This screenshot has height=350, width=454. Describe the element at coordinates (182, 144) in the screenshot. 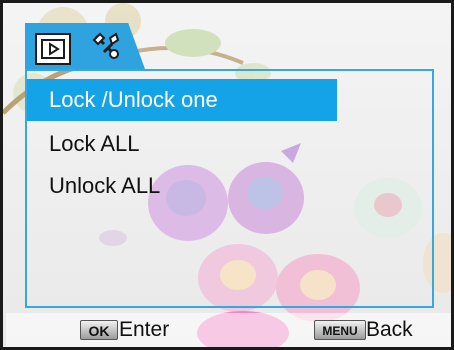

I see `menu-item-lock-all: Lock ALL` at that location.